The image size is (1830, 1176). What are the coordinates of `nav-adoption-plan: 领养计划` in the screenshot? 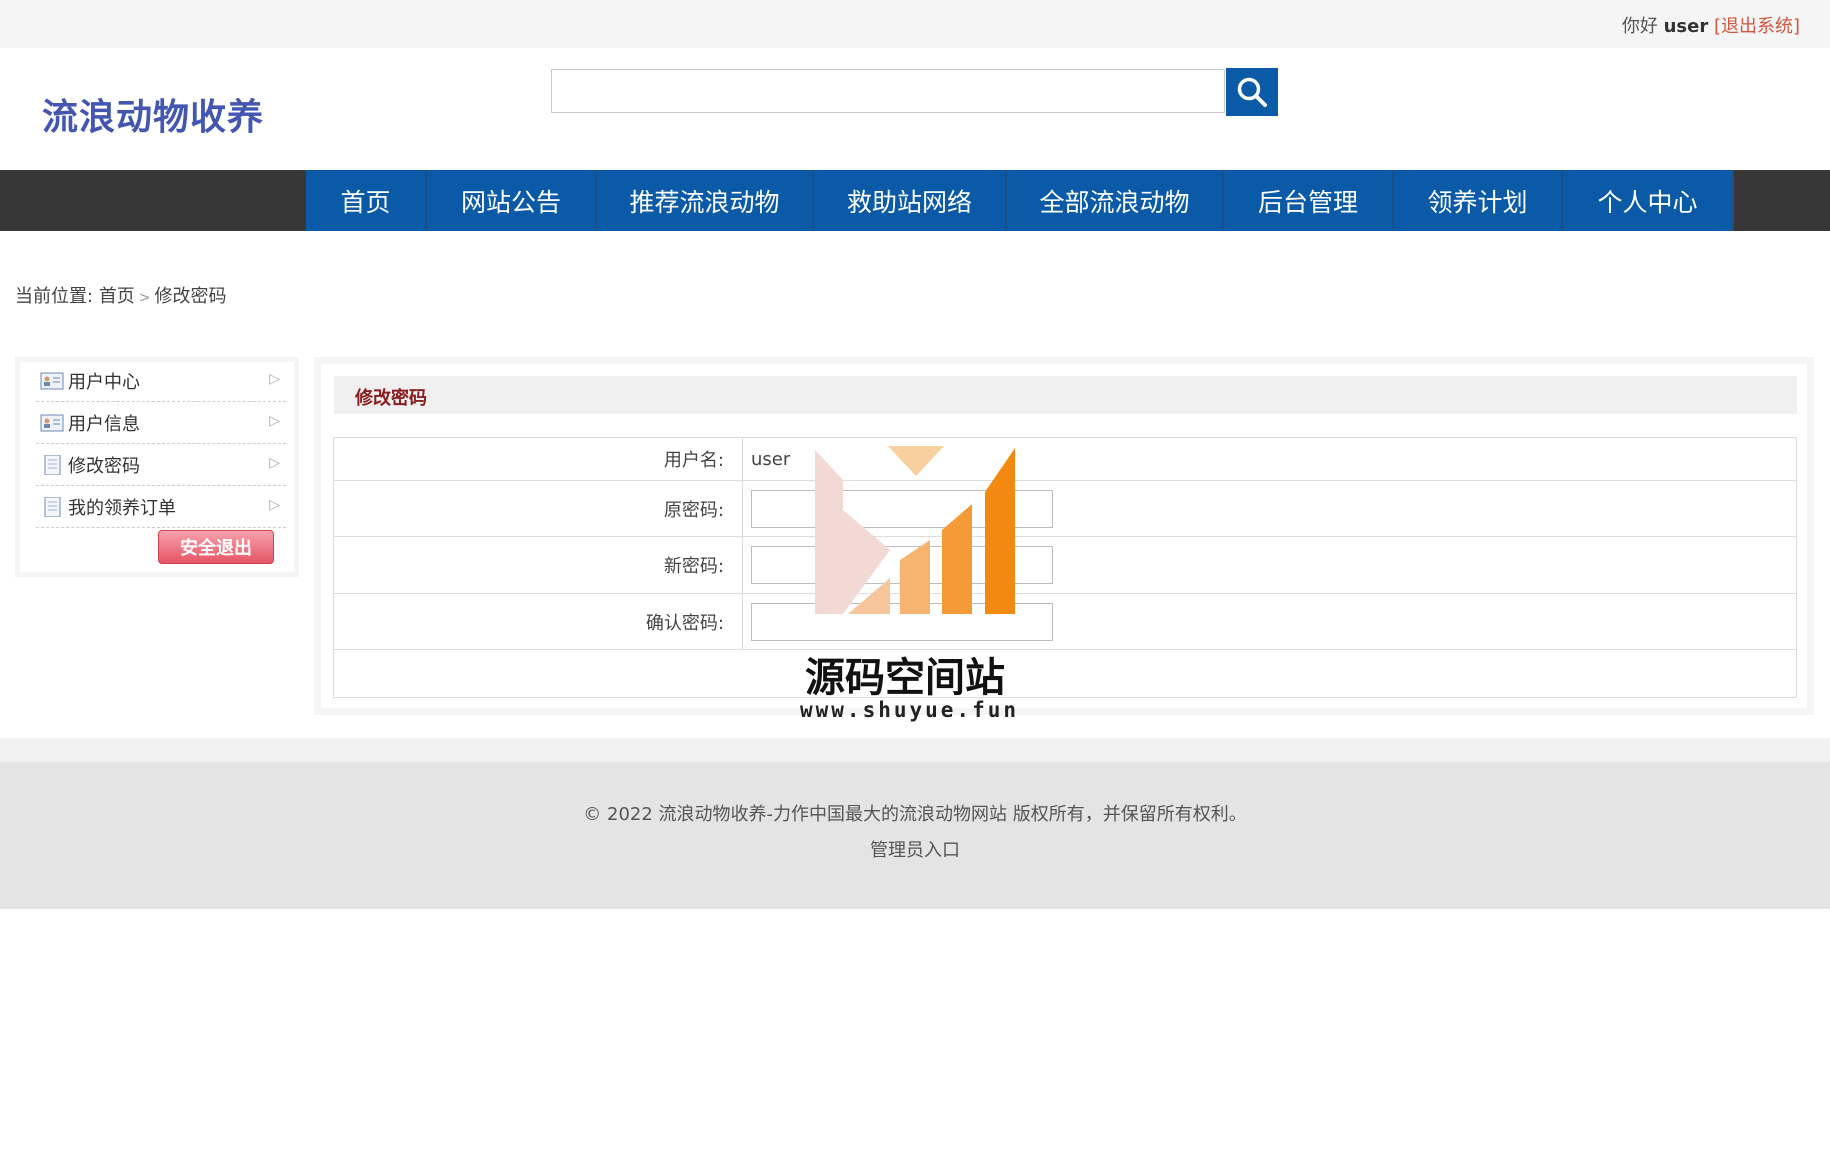 It's located at (1478, 200).